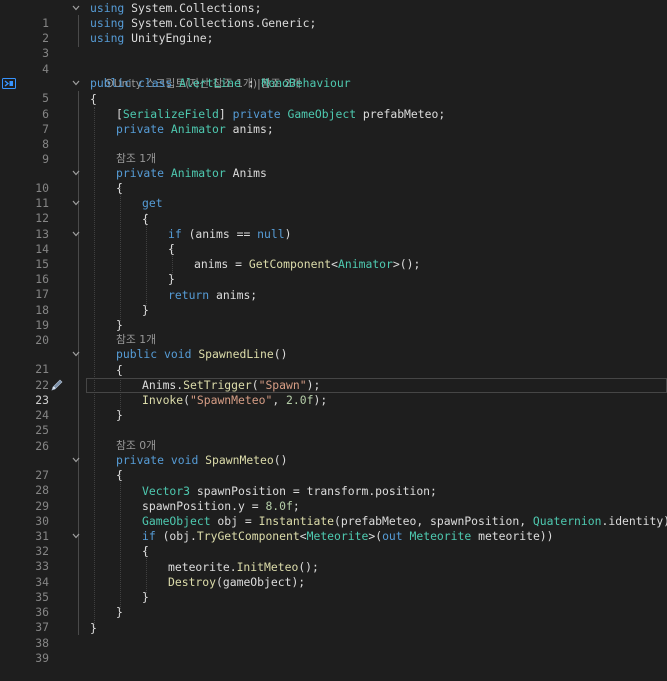 This screenshot has height=681, width=667. I want to click on code-line: 14 if (anims == null), so click(333, 241).